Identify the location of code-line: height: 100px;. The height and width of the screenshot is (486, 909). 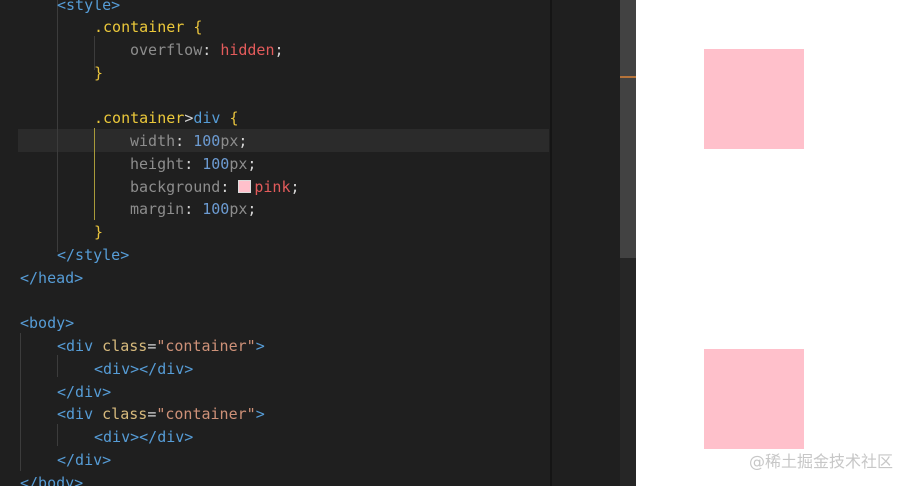
(193, 164).